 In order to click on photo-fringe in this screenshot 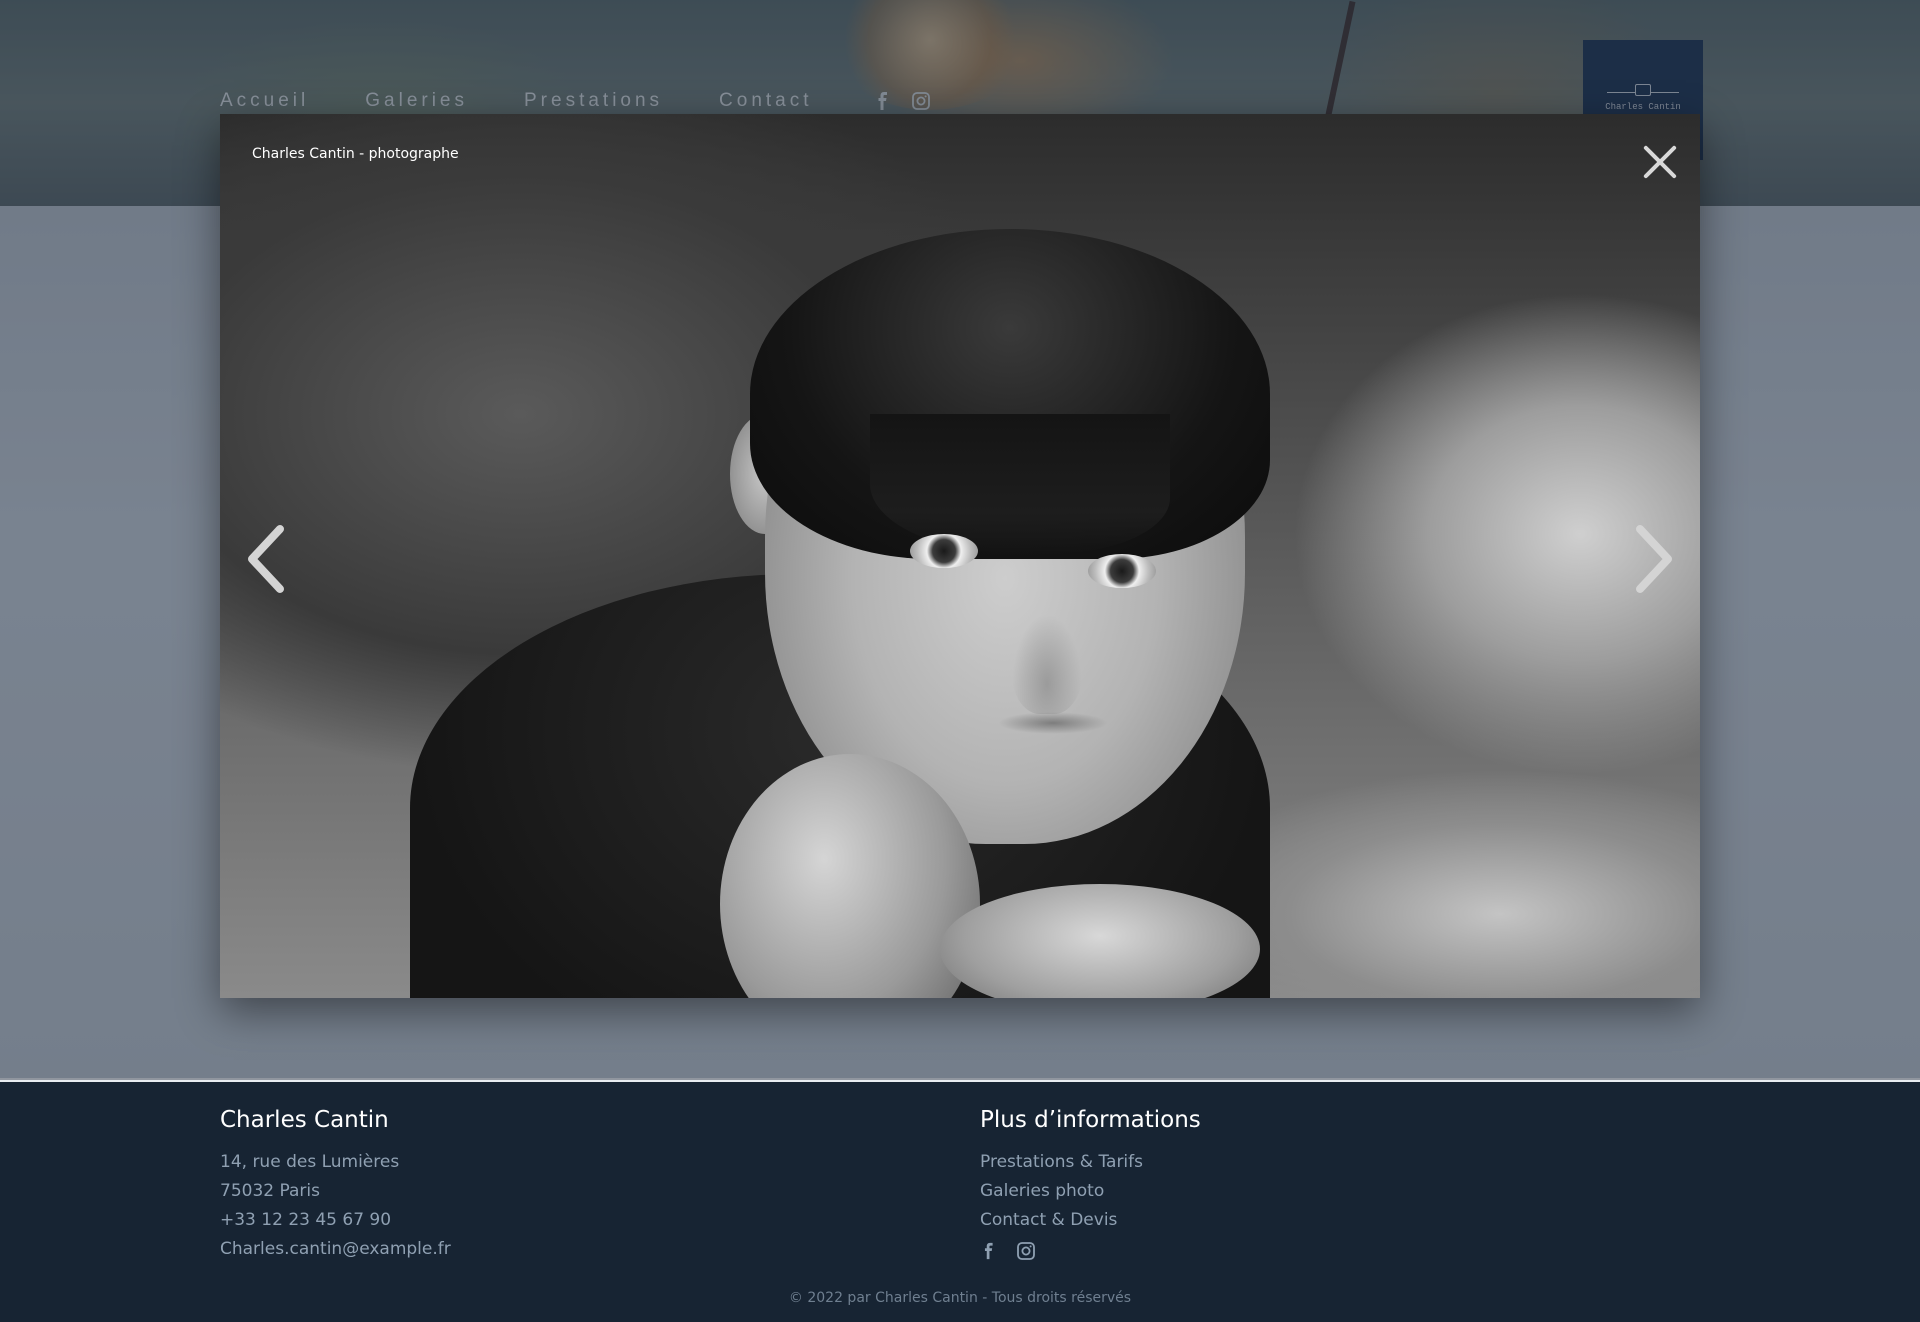, I will do `click(1020, 484)`.